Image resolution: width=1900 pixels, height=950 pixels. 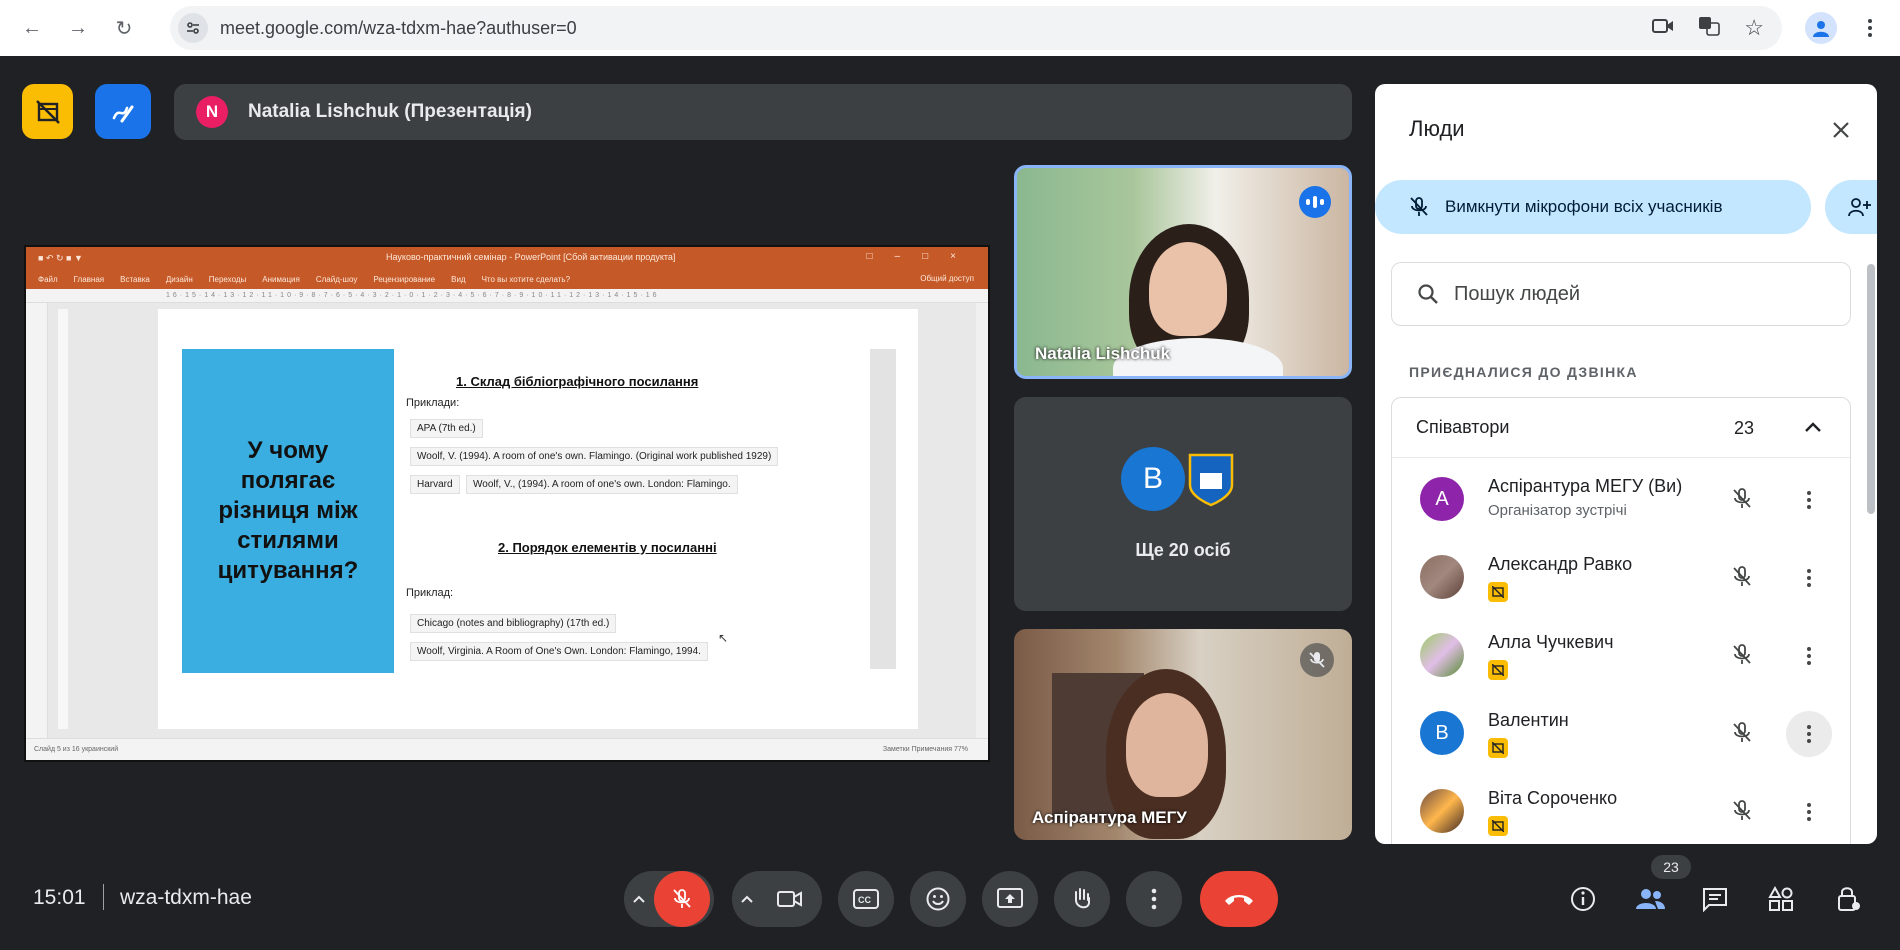 I want to click on url-text: meet.google.com/wza-tdxm-hae?authuser=0, so click(x=398, y=28).